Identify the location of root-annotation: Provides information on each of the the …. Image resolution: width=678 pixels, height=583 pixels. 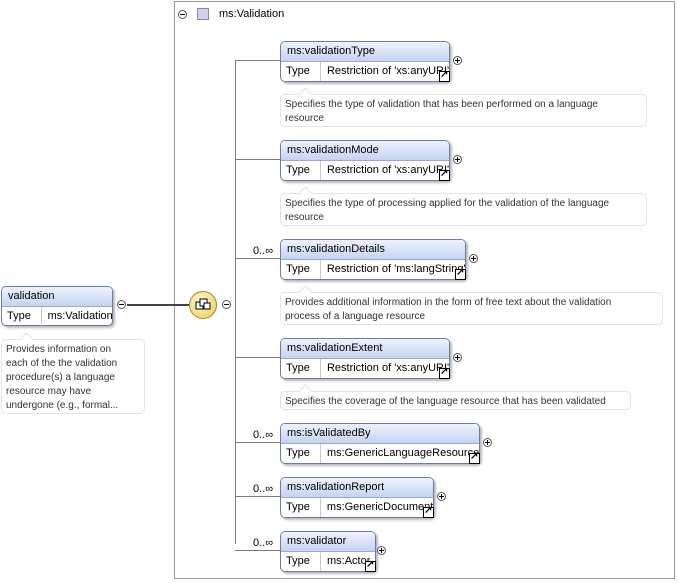
(73, 376).